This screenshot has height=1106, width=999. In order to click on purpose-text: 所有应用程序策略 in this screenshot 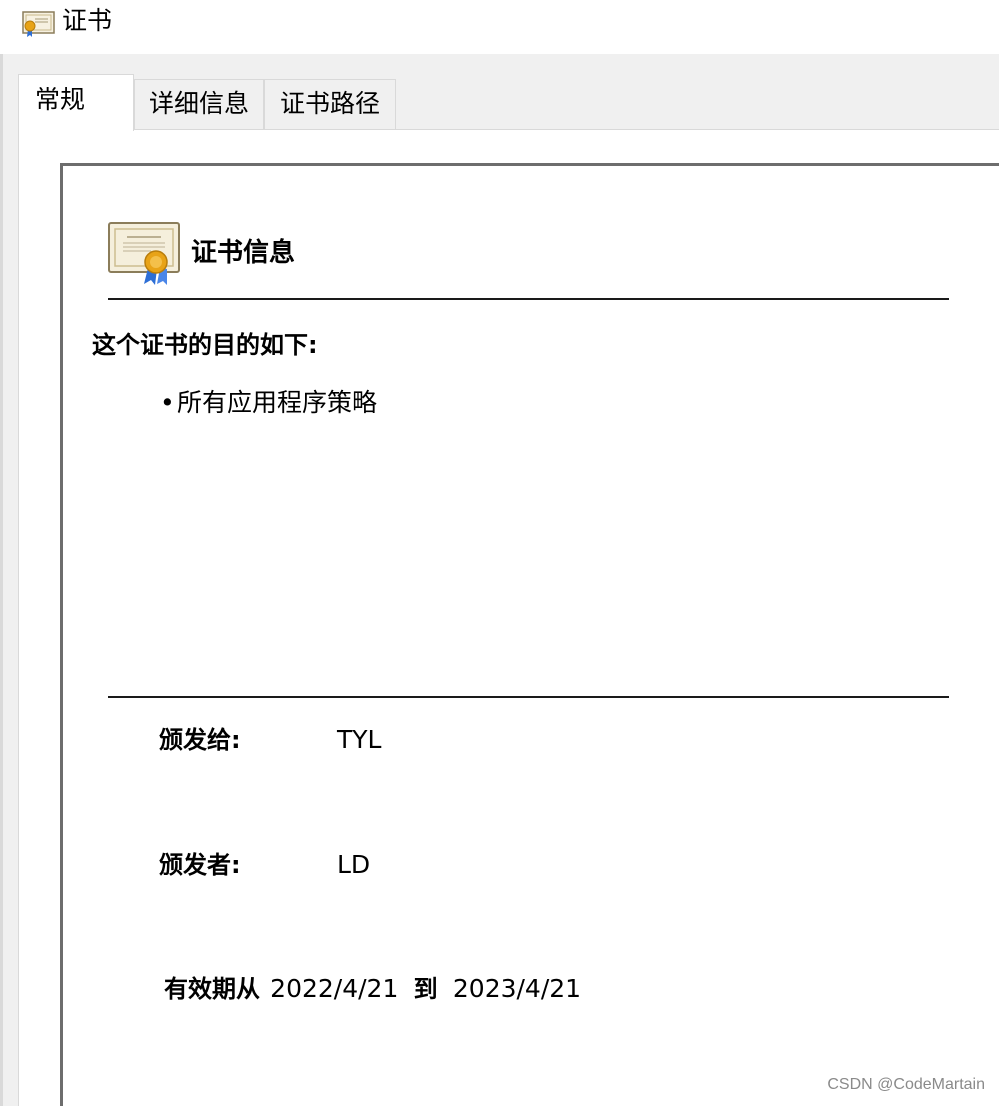, I will do `click(277, 402)`.